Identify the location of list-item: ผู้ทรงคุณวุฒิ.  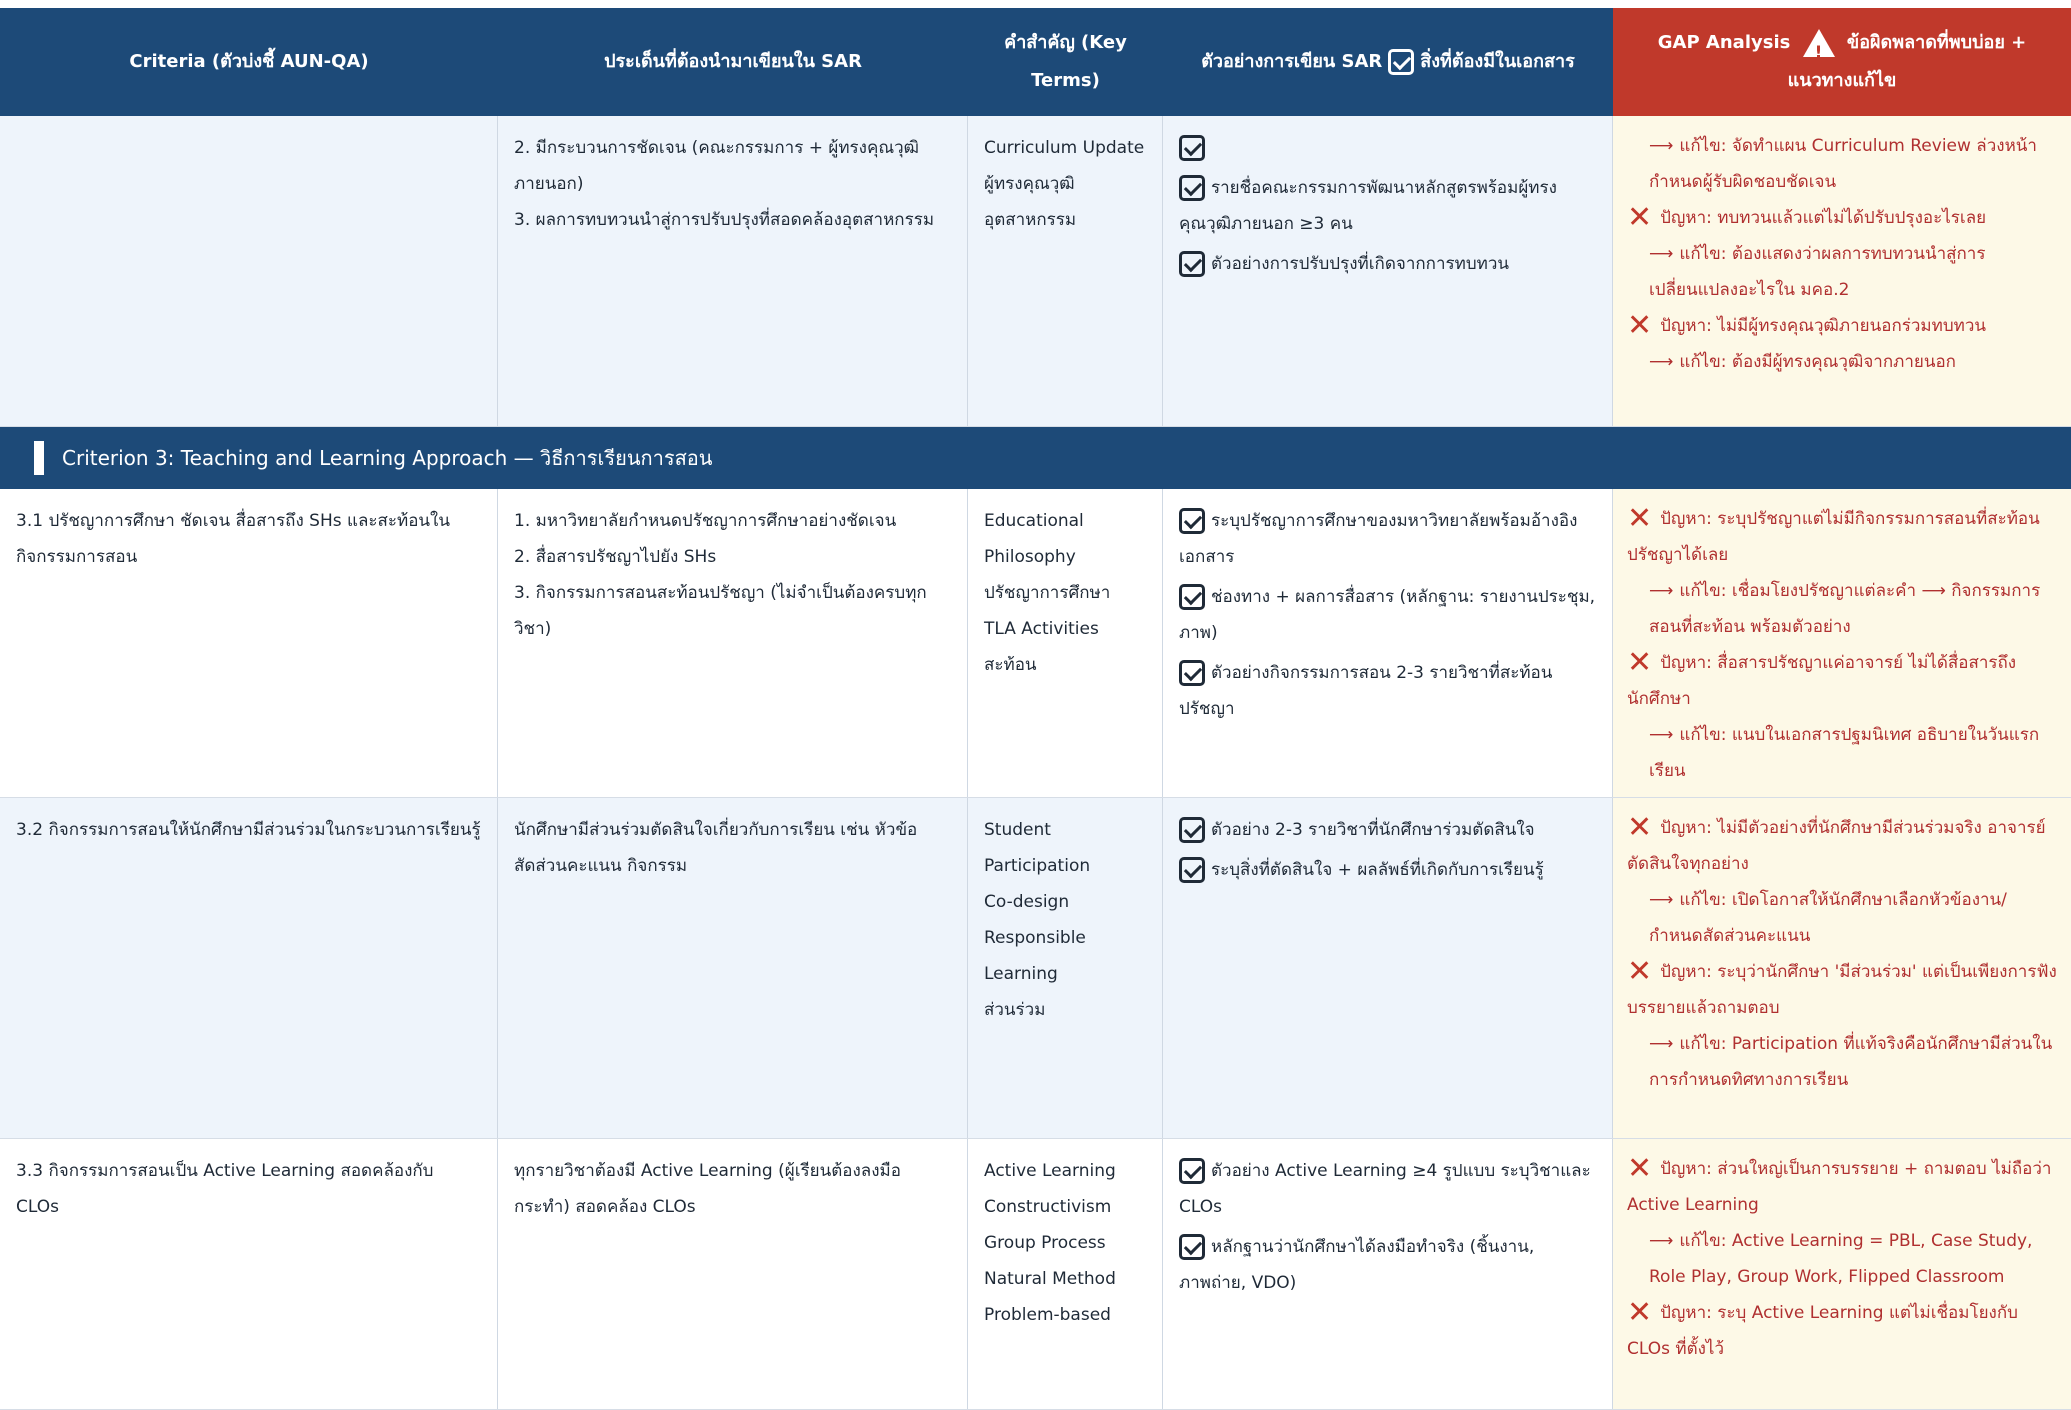
(1029, 184).